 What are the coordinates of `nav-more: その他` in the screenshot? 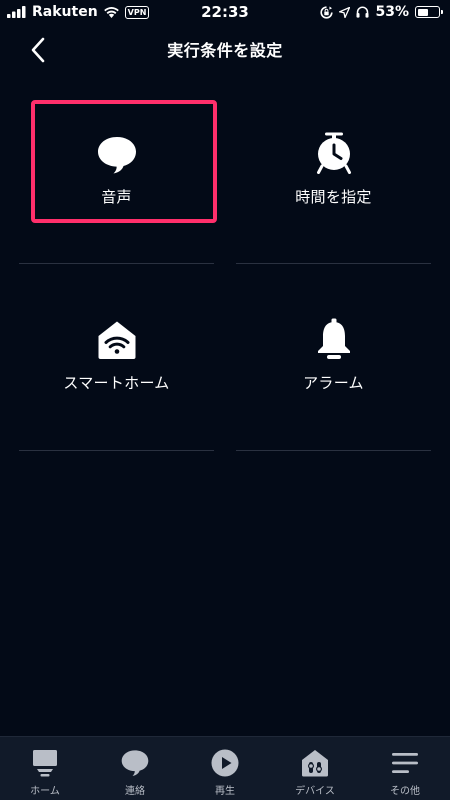 It's located at (405, 768).